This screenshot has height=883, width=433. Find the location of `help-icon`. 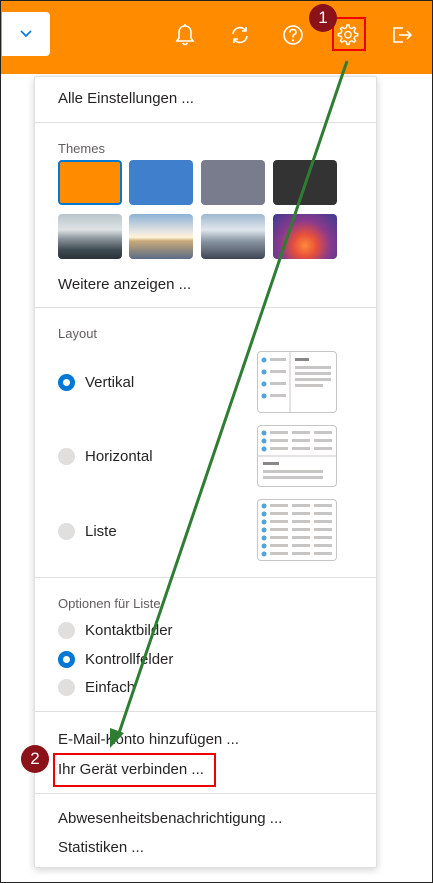

help-icon is located at coordinates (293, 35).